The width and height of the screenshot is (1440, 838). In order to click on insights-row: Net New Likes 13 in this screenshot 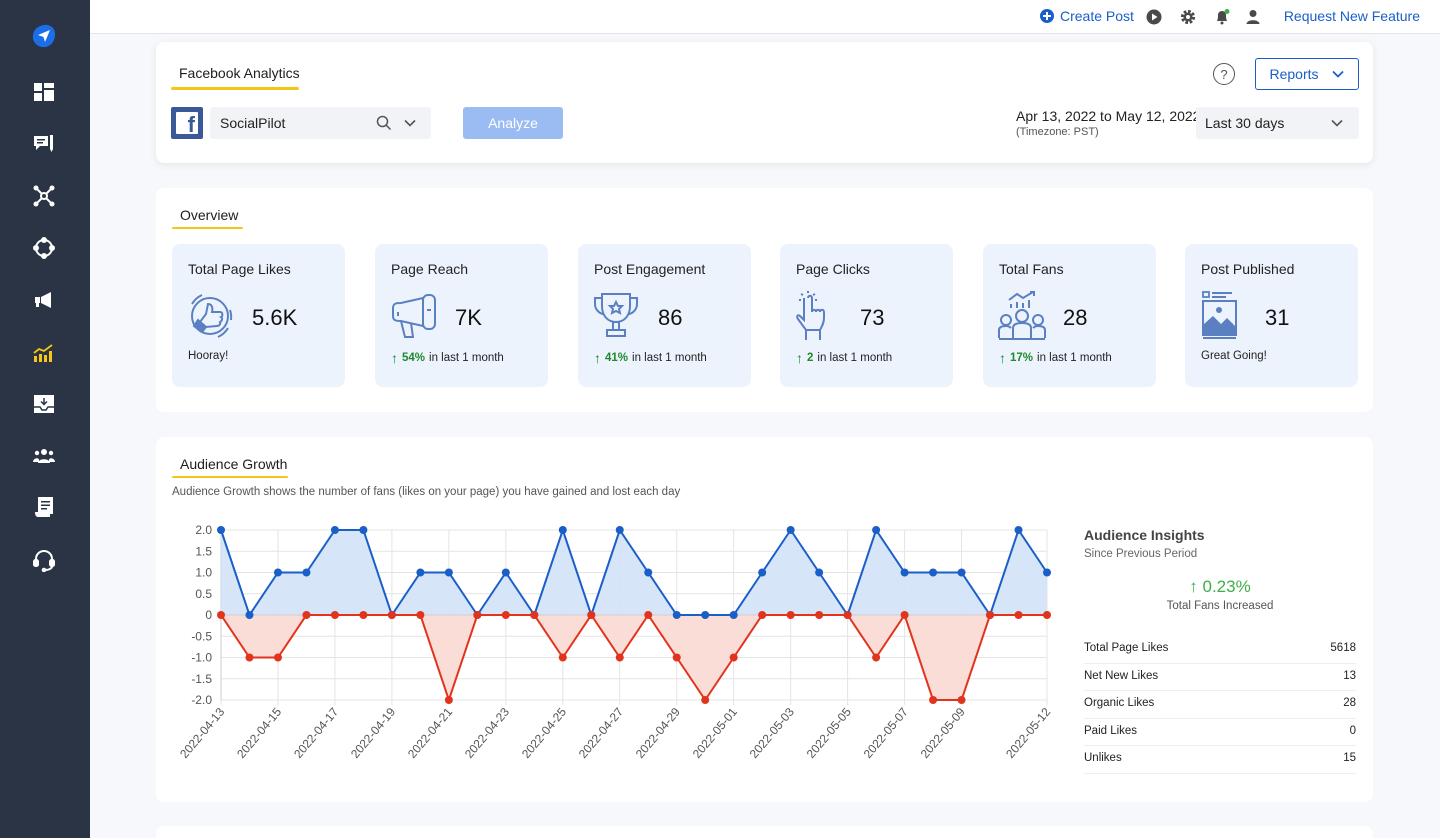, I will do `click(1220, 677)`.